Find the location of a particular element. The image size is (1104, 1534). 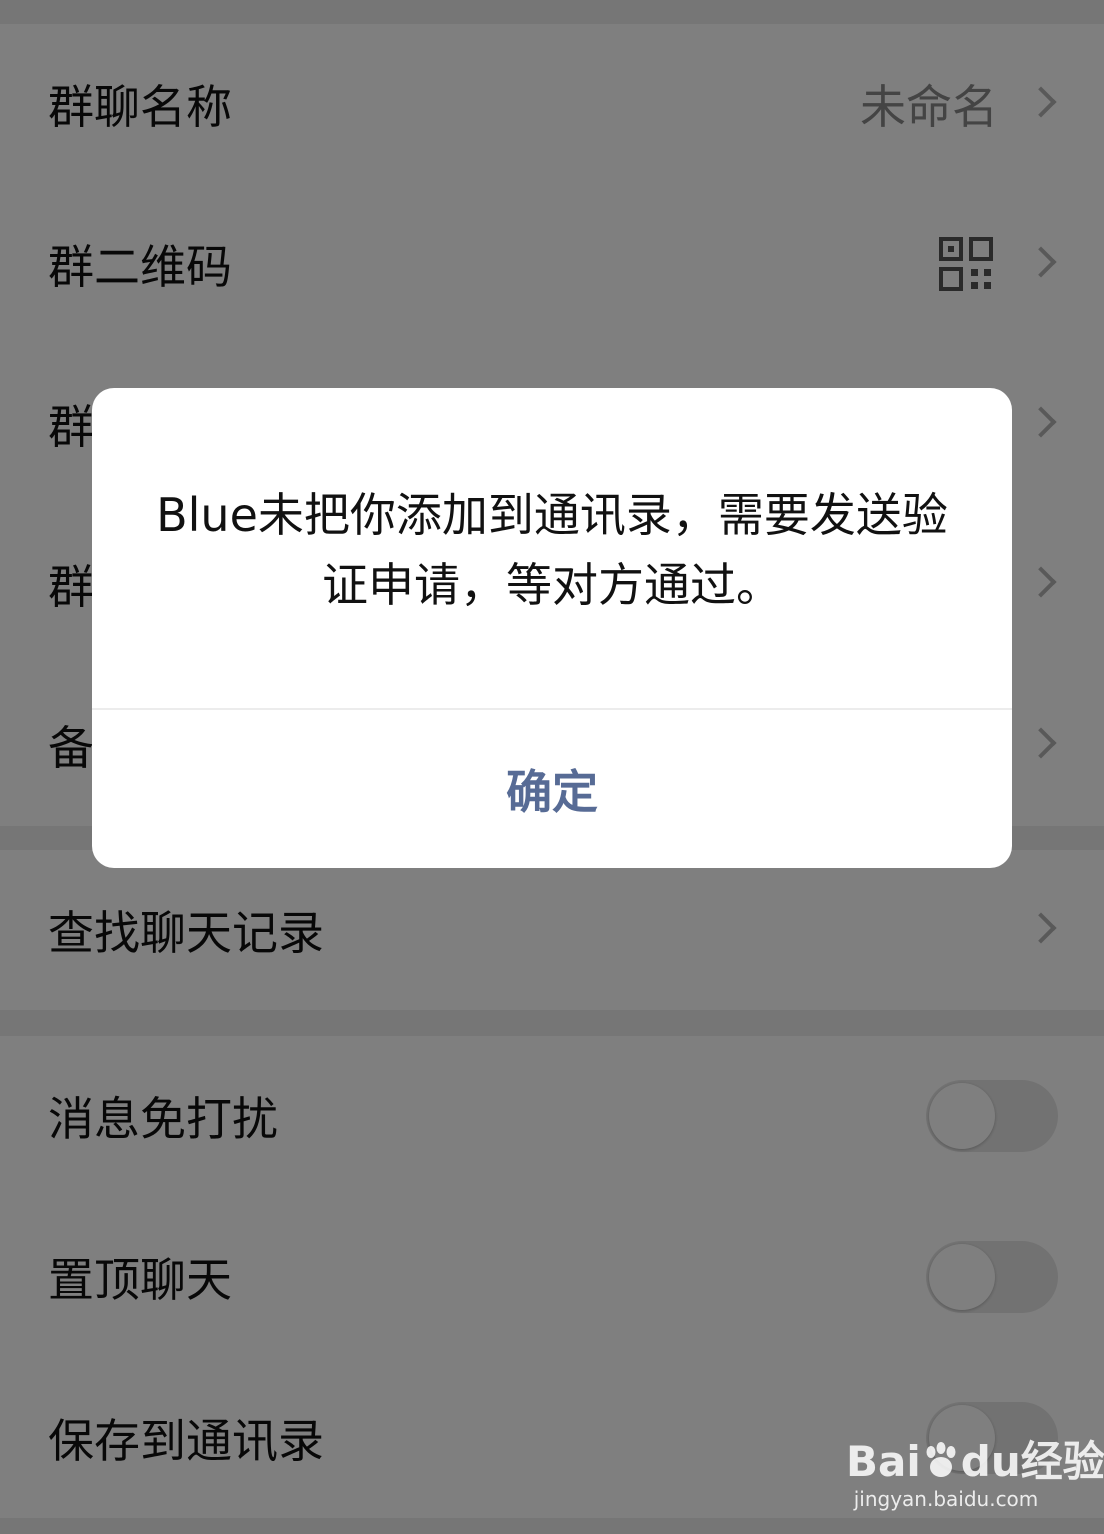

dialog-message: Blue未把你添加到通讯录，需要发送验证申请，等对方通过。 is located at coordinates (552, 550).